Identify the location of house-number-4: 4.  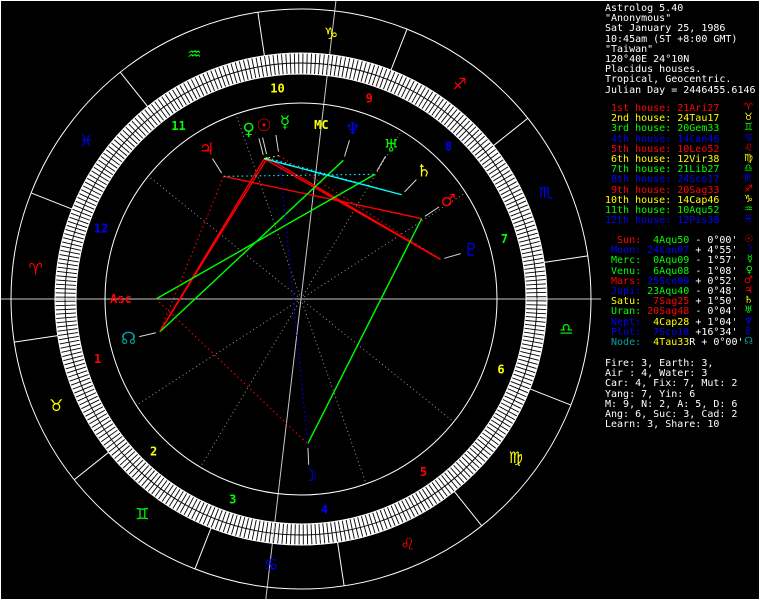
(324, 510).